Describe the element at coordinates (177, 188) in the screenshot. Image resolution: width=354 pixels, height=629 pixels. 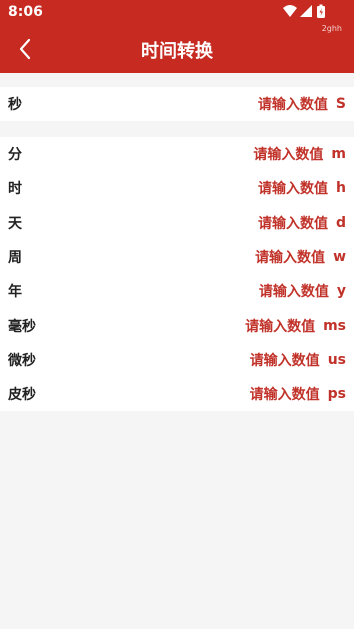
I see `conversion-row-hour: 时 请输入数值 h` at that location.